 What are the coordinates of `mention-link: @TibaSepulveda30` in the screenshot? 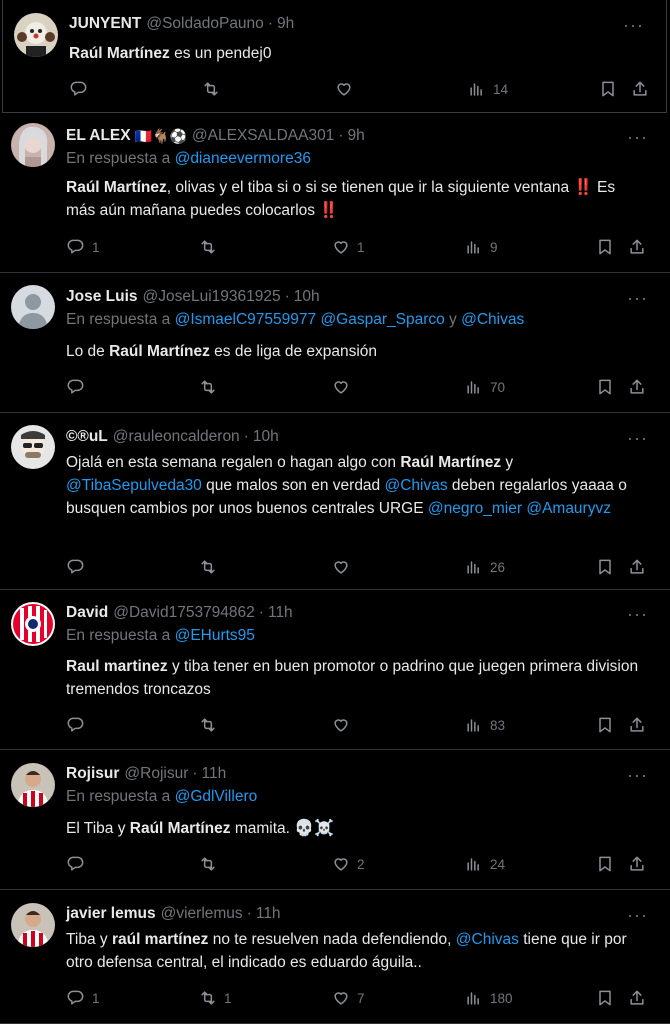 It's located at (134, 485).